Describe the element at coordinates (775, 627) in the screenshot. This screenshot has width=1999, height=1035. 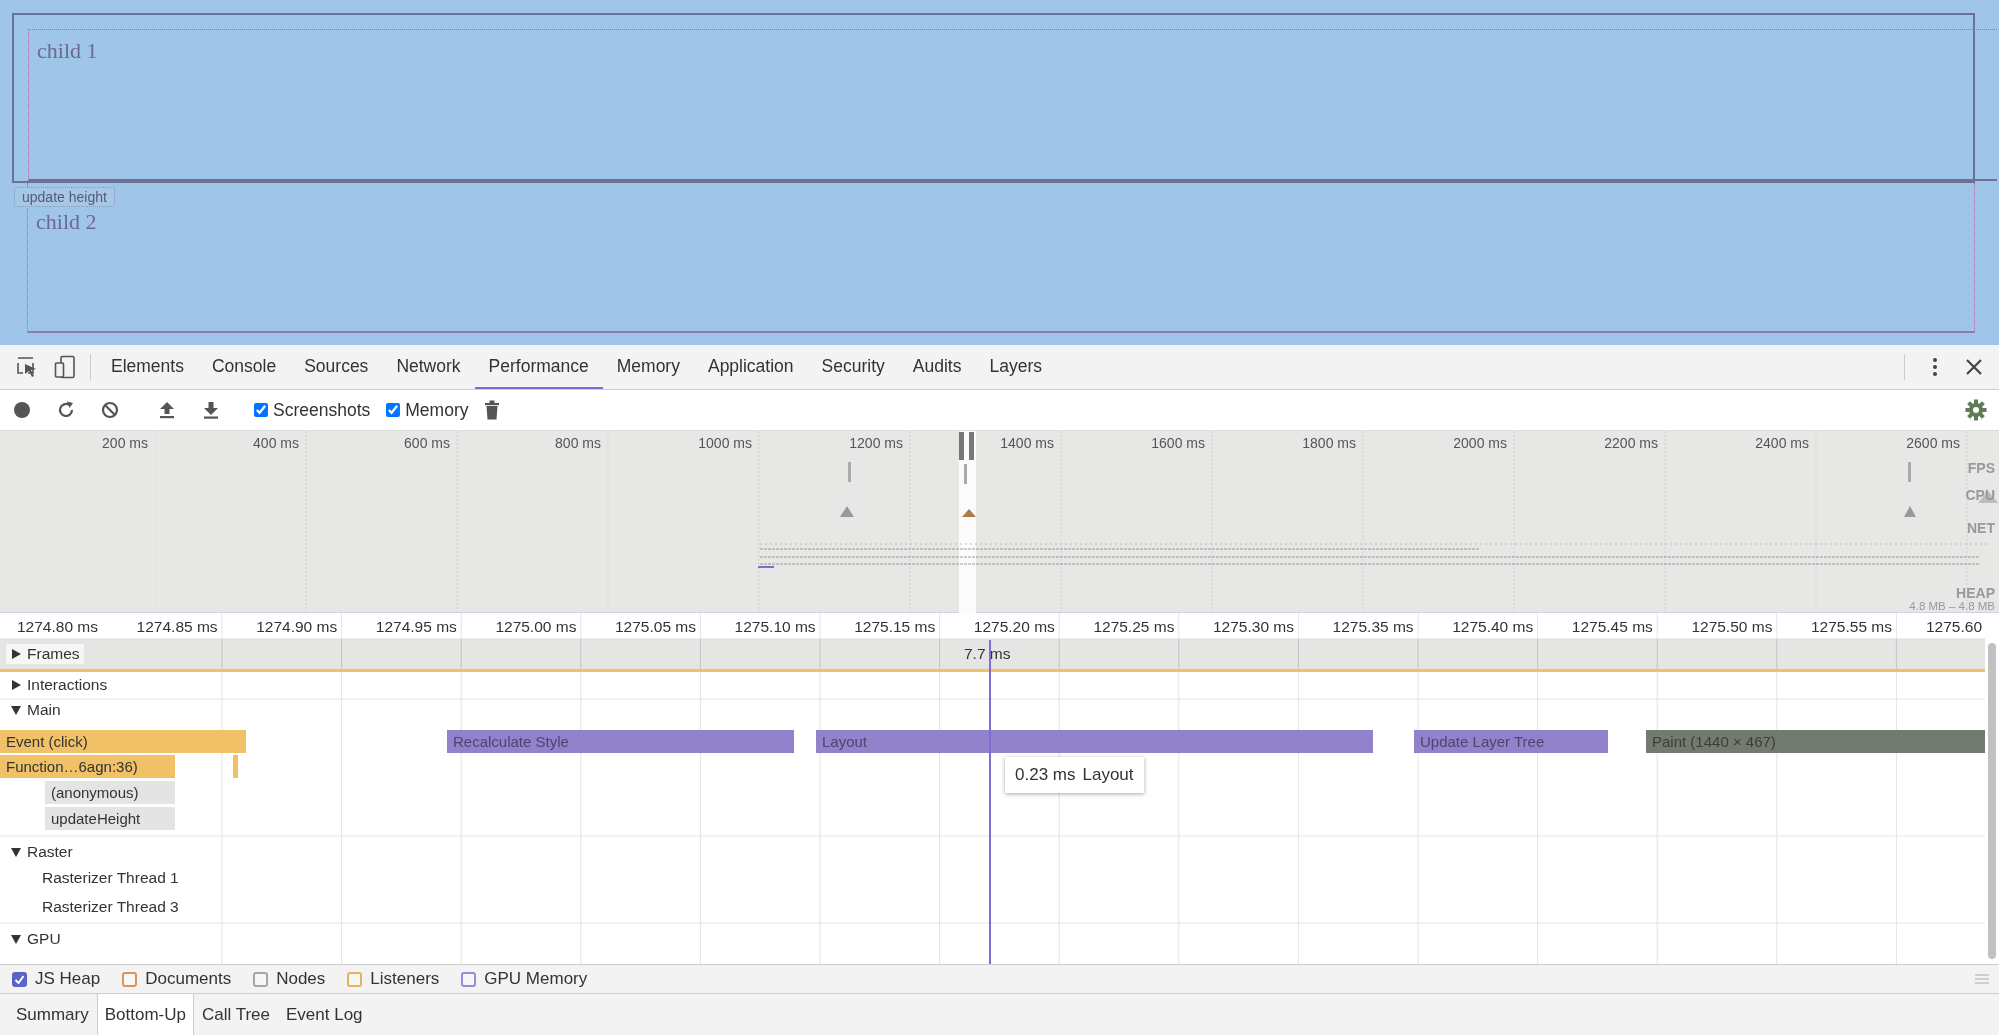
I see `time-label: 1275.10 ms` at that location.